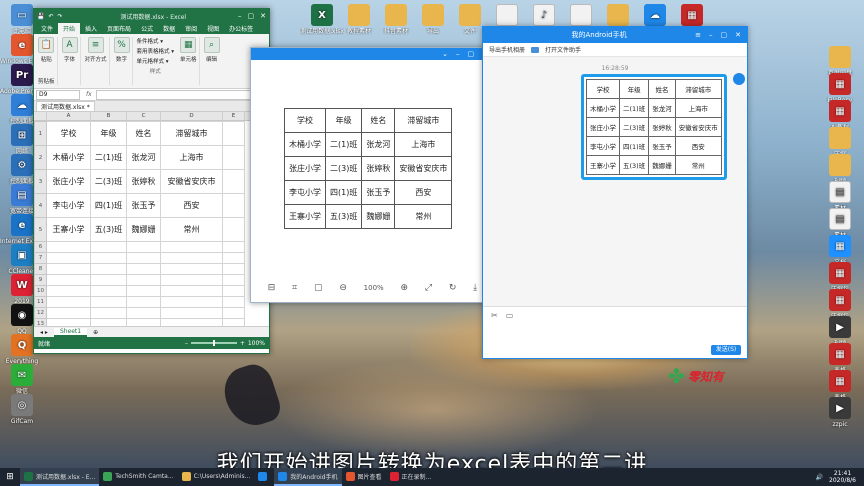  What do you see at coordinates (364, 477) in the screenshot?
I see `taskbar-item: 图片查看` at bounding box center [364, 477].